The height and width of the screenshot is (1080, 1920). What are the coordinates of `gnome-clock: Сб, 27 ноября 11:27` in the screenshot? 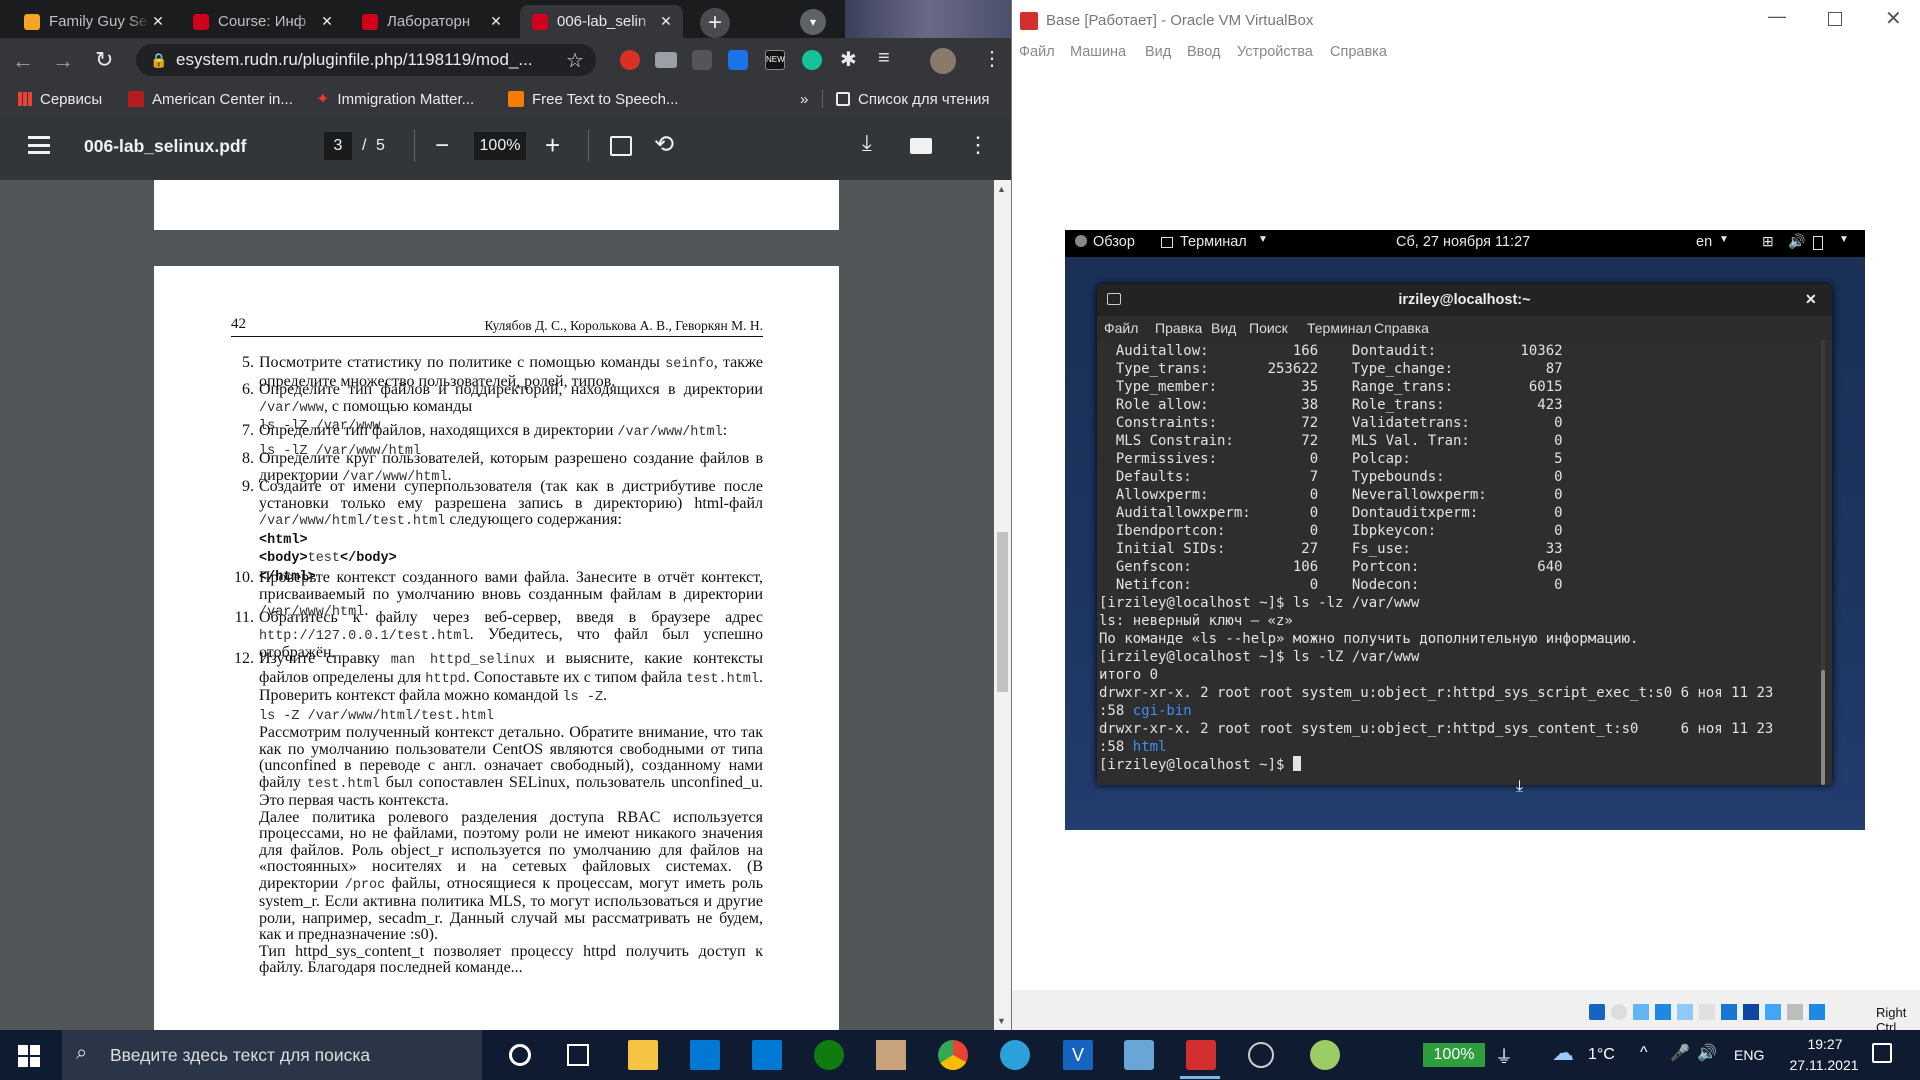 It's located at (1463, 242).